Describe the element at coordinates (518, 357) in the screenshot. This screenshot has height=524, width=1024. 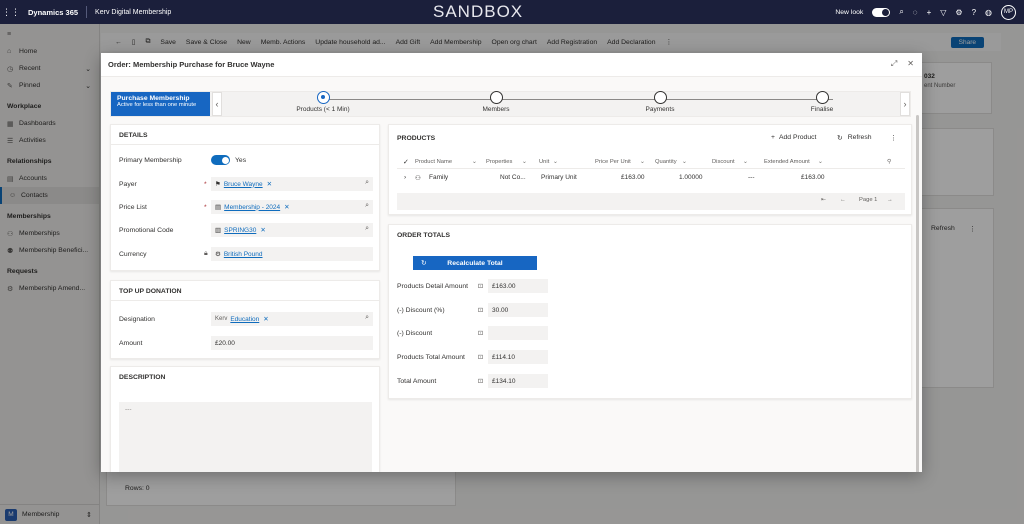
I see `products-total-amount-value: £114.10` at that location.